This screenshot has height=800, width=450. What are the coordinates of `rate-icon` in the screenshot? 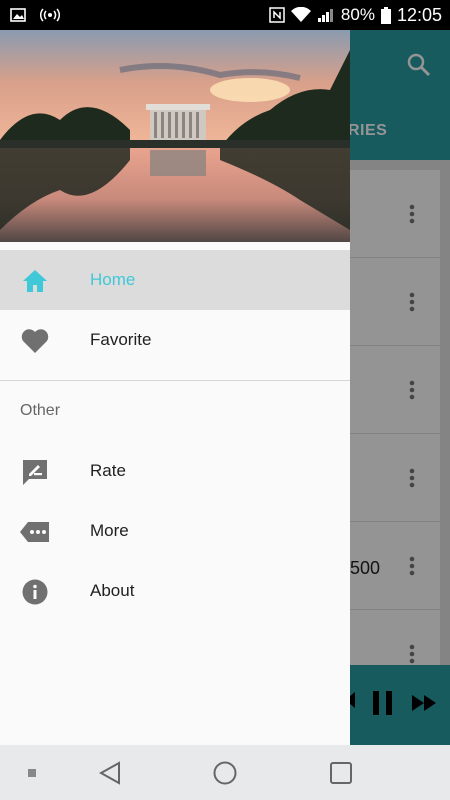 It's located at (35, 472).